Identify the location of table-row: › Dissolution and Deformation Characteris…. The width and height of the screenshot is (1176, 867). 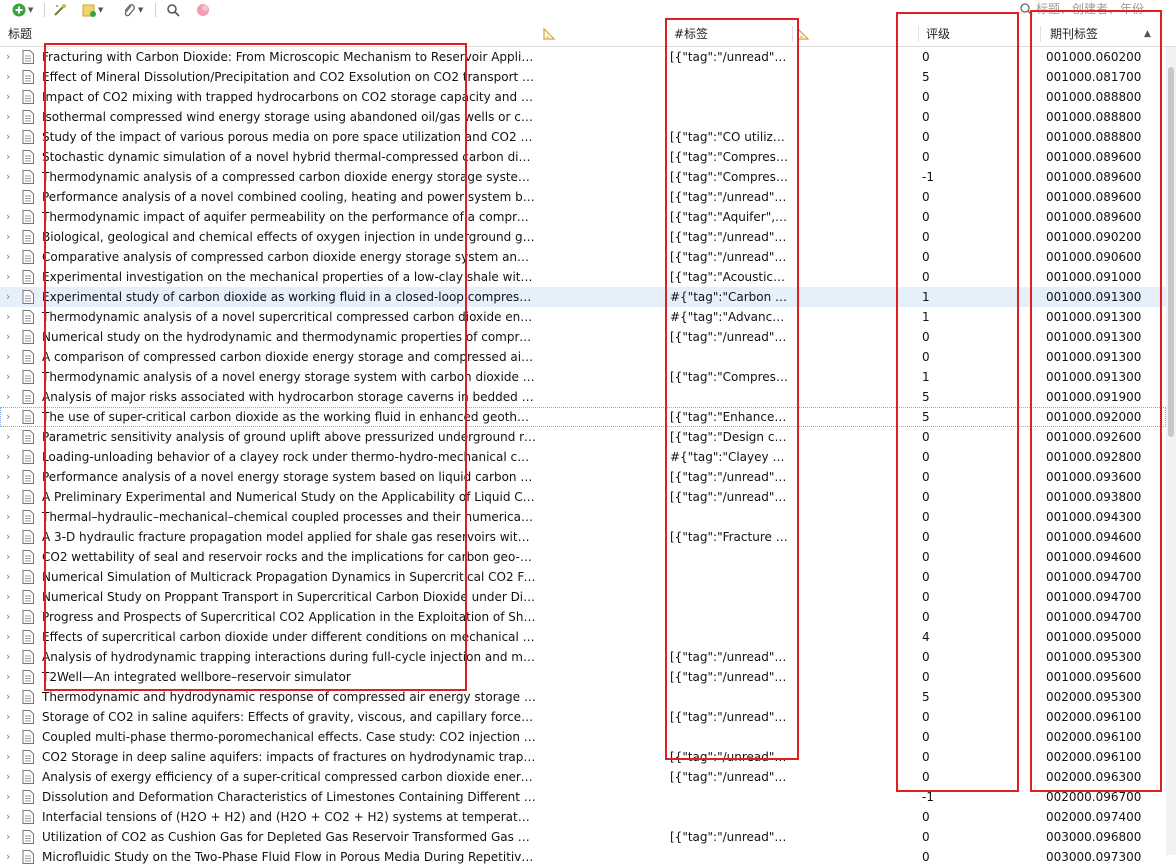
(583, 797).